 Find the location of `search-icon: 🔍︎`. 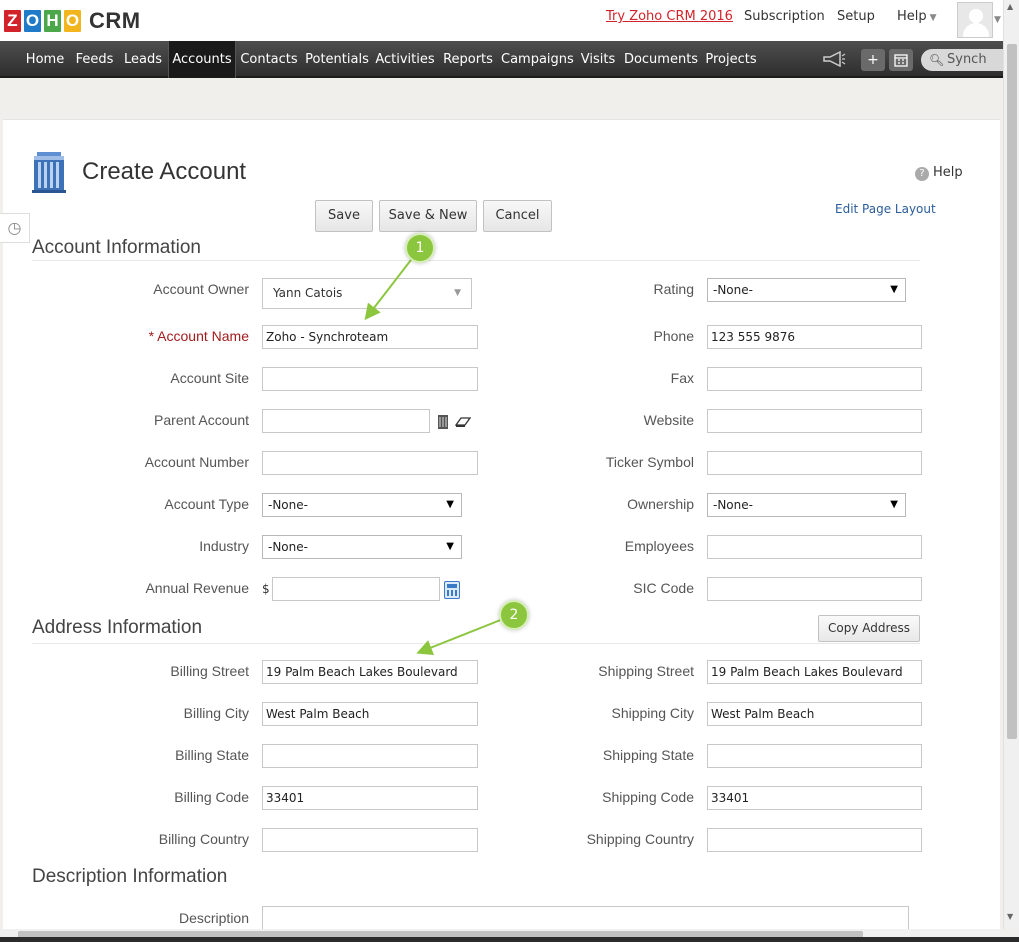

search-icon: 🔍︎ is located at coordinates (937, 60).